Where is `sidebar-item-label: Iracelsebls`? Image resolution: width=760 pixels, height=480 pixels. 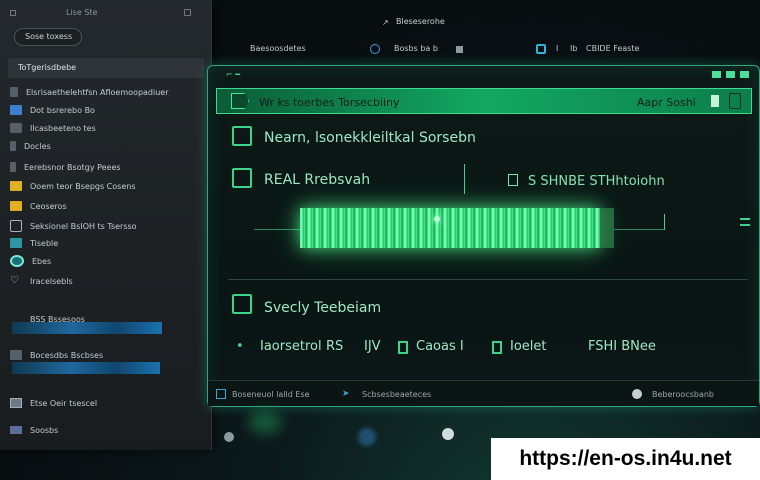
sidebar-item-label: Iracelsebls is located at coordinates (51, 281).